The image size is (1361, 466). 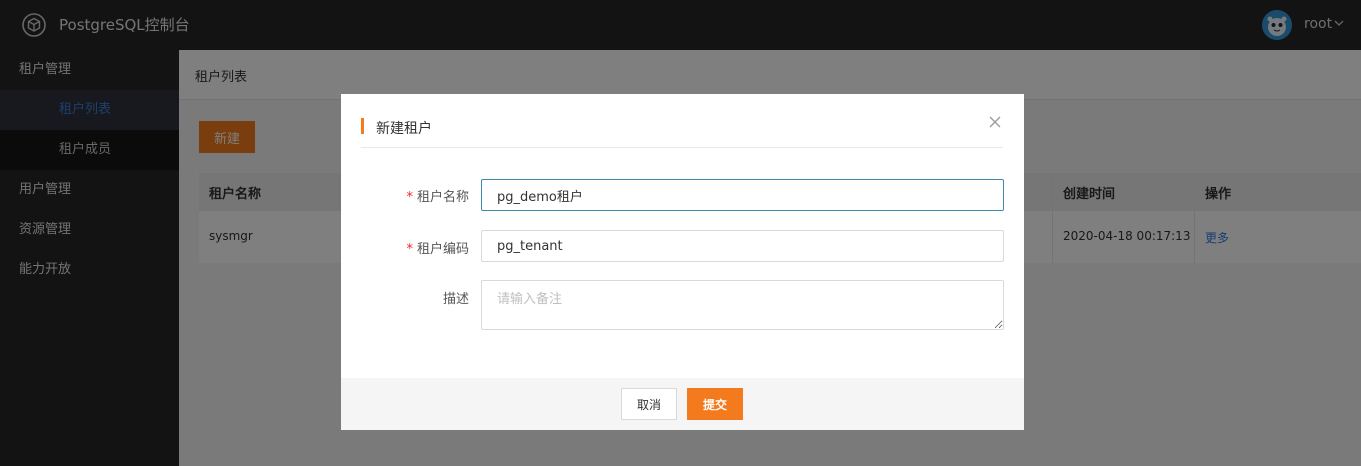 I want to click on tenant-code-label: * 租户编码, so click(x=414, y=247).